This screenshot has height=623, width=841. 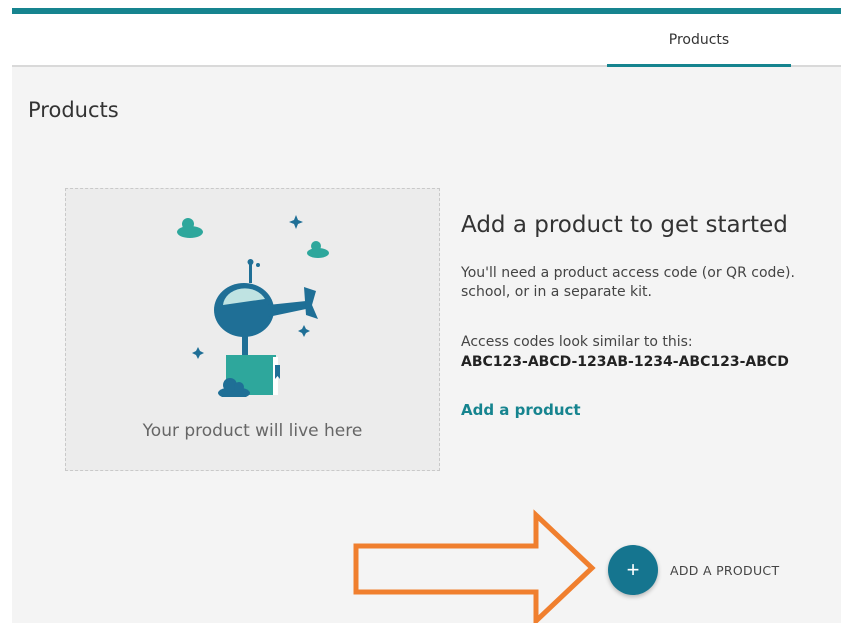 What do you see at coordinates (625, 362) in the screenshot?
I see `access-code-example: ABC123-ABCD-123AB-1234-ABC123-ABCD` at bounding box center [625, 362].